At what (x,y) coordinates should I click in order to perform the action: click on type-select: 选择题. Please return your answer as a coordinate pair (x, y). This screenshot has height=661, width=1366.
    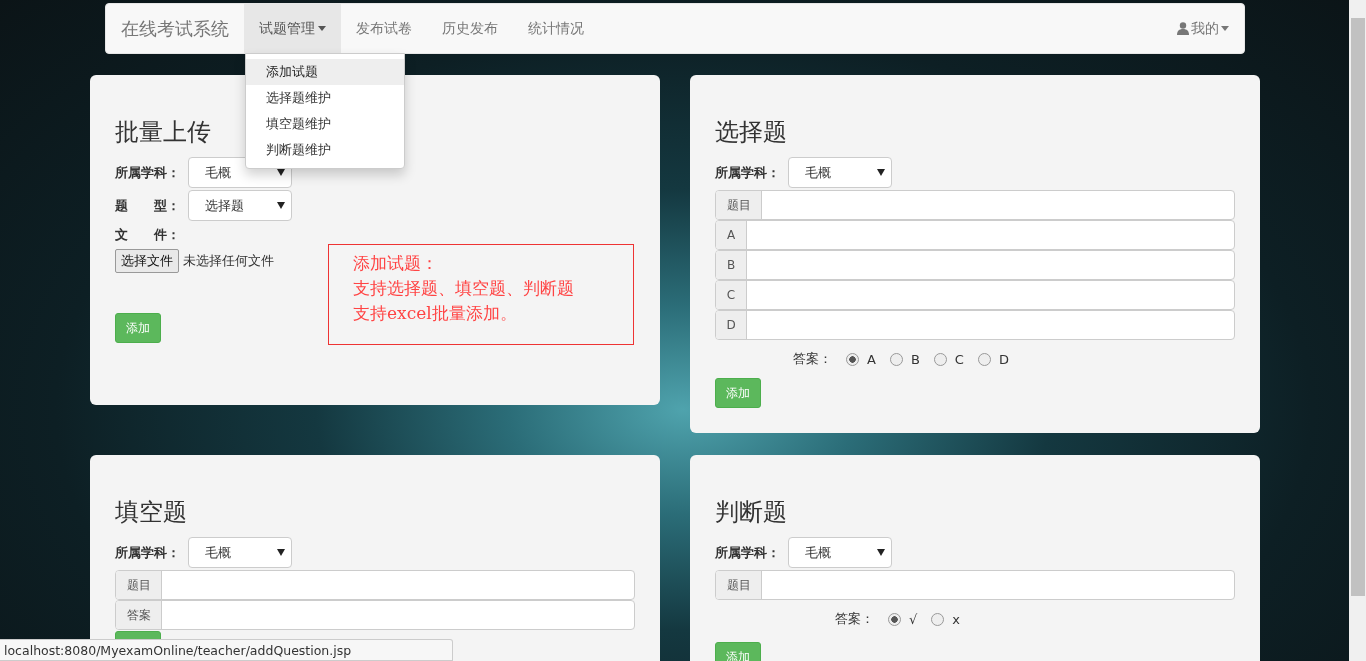
    Looking at the image, I should click on (240, 205).